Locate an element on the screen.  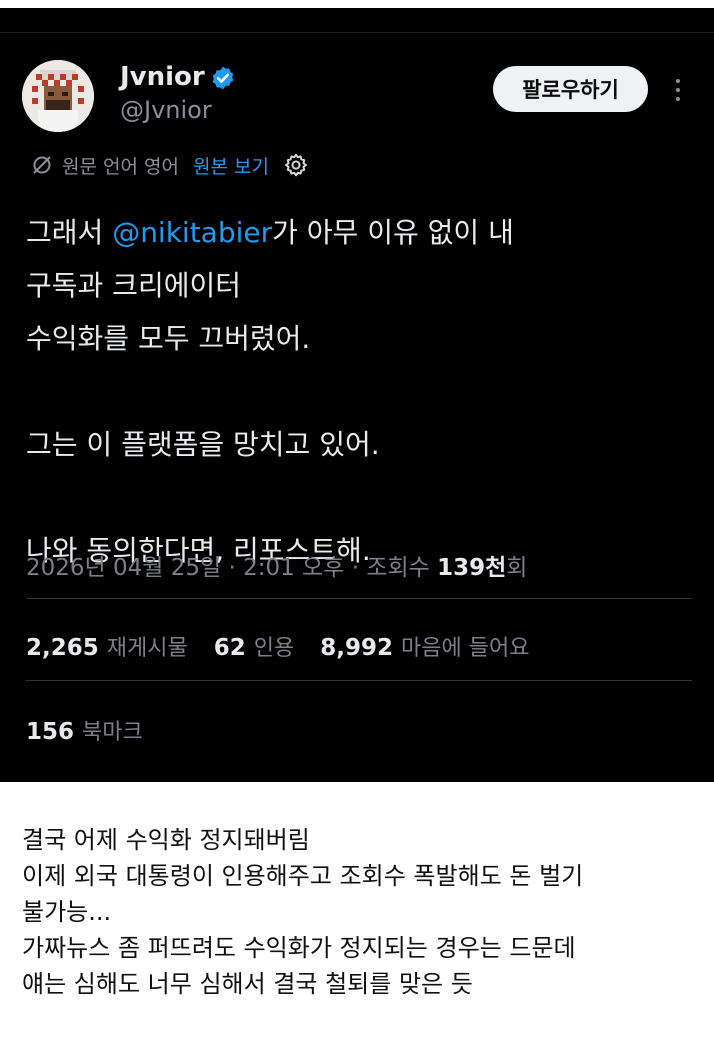
top-divider is located at coordinates (357, 32).